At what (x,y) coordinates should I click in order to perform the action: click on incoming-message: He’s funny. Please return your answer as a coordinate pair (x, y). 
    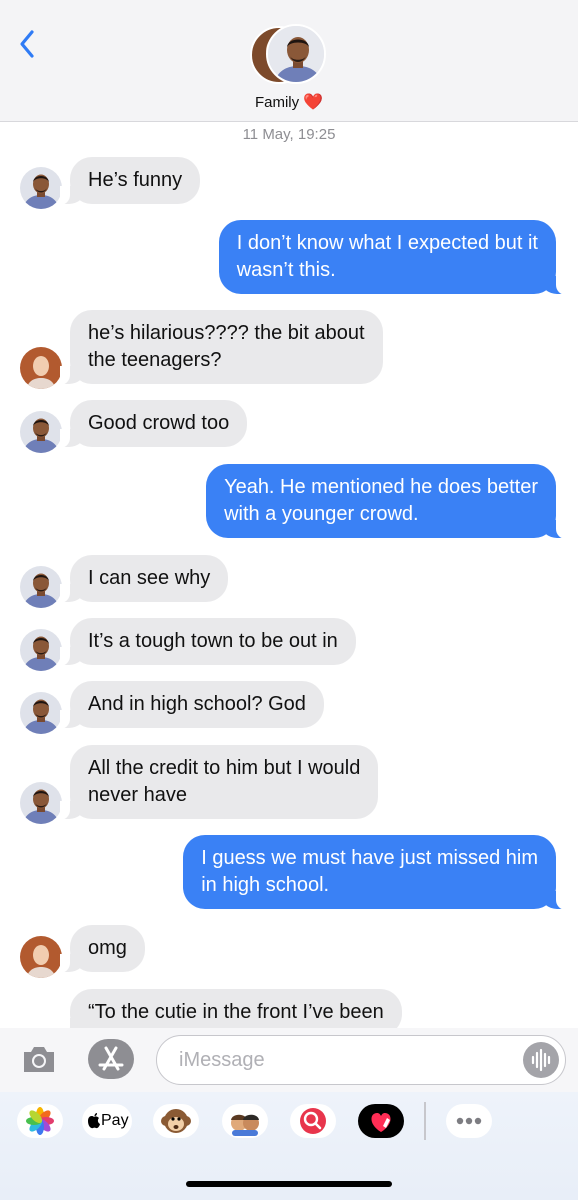
    Looking at the image, I should click on (130, 181).